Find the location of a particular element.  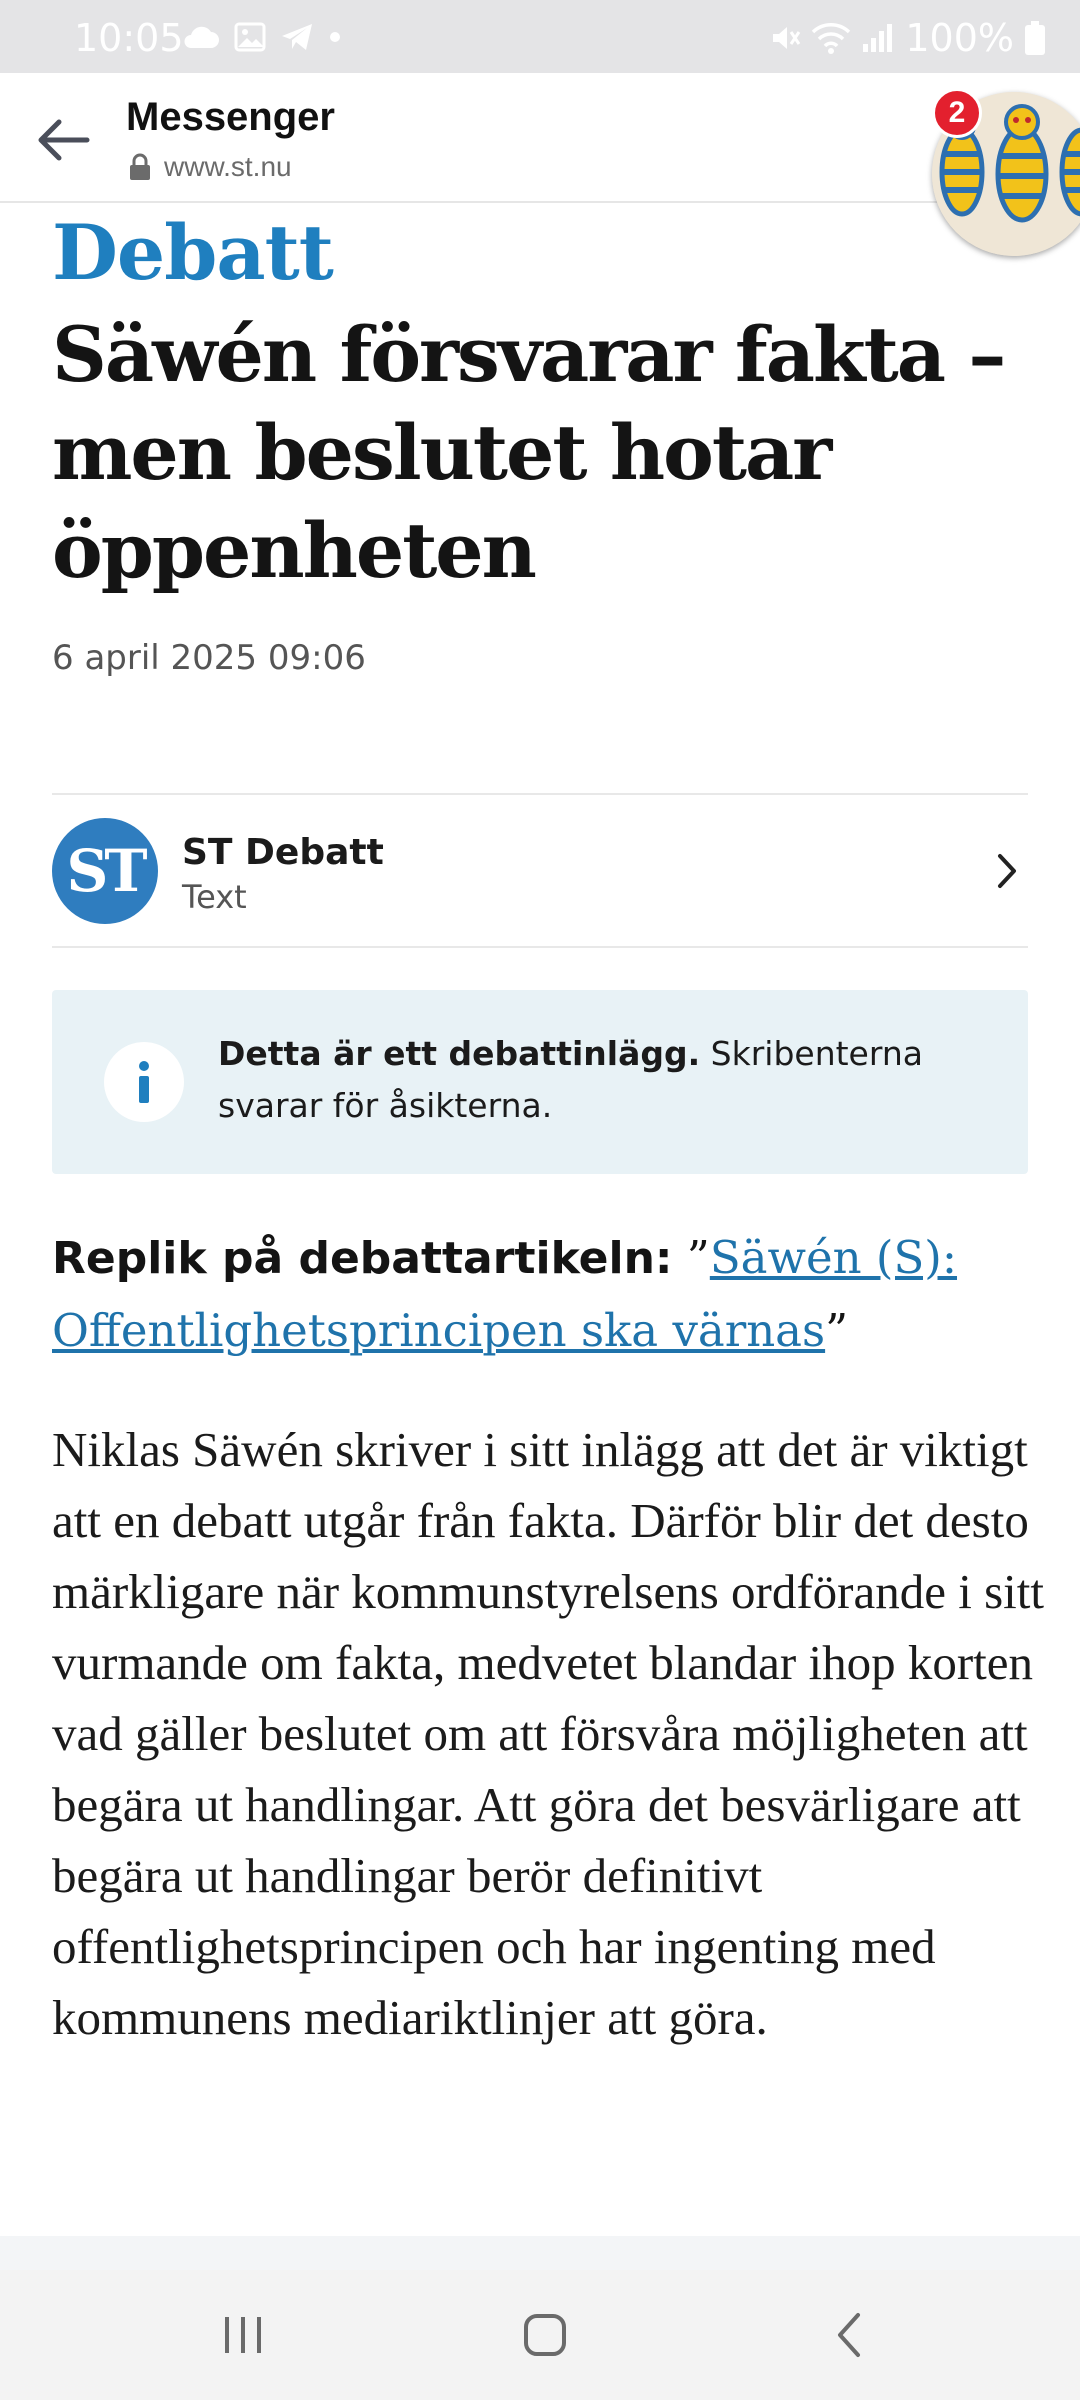

author-logo: ST is located at coordinates (105, 871).